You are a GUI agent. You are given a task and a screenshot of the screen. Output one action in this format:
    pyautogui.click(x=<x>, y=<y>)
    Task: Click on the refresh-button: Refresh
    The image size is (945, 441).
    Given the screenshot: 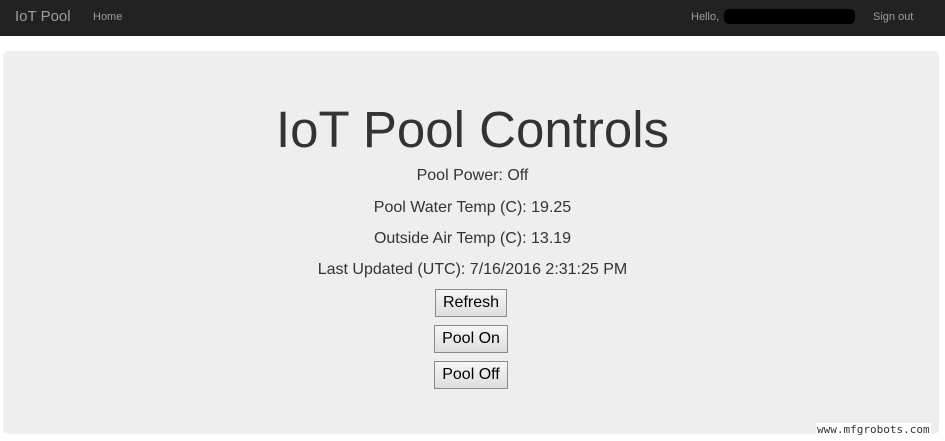 What is the action you would take?
    pyautogui.click(x=471, y=303)
    